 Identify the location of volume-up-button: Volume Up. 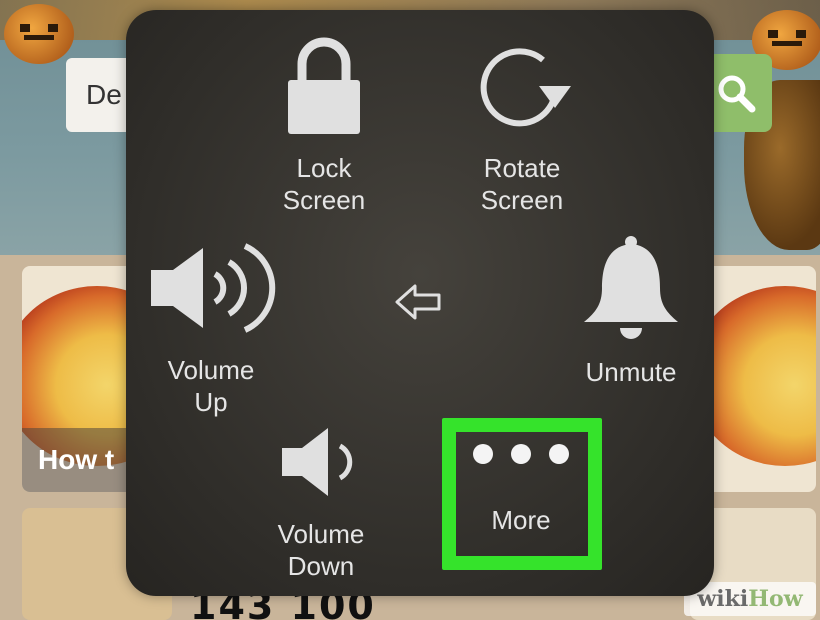
(211, 325).